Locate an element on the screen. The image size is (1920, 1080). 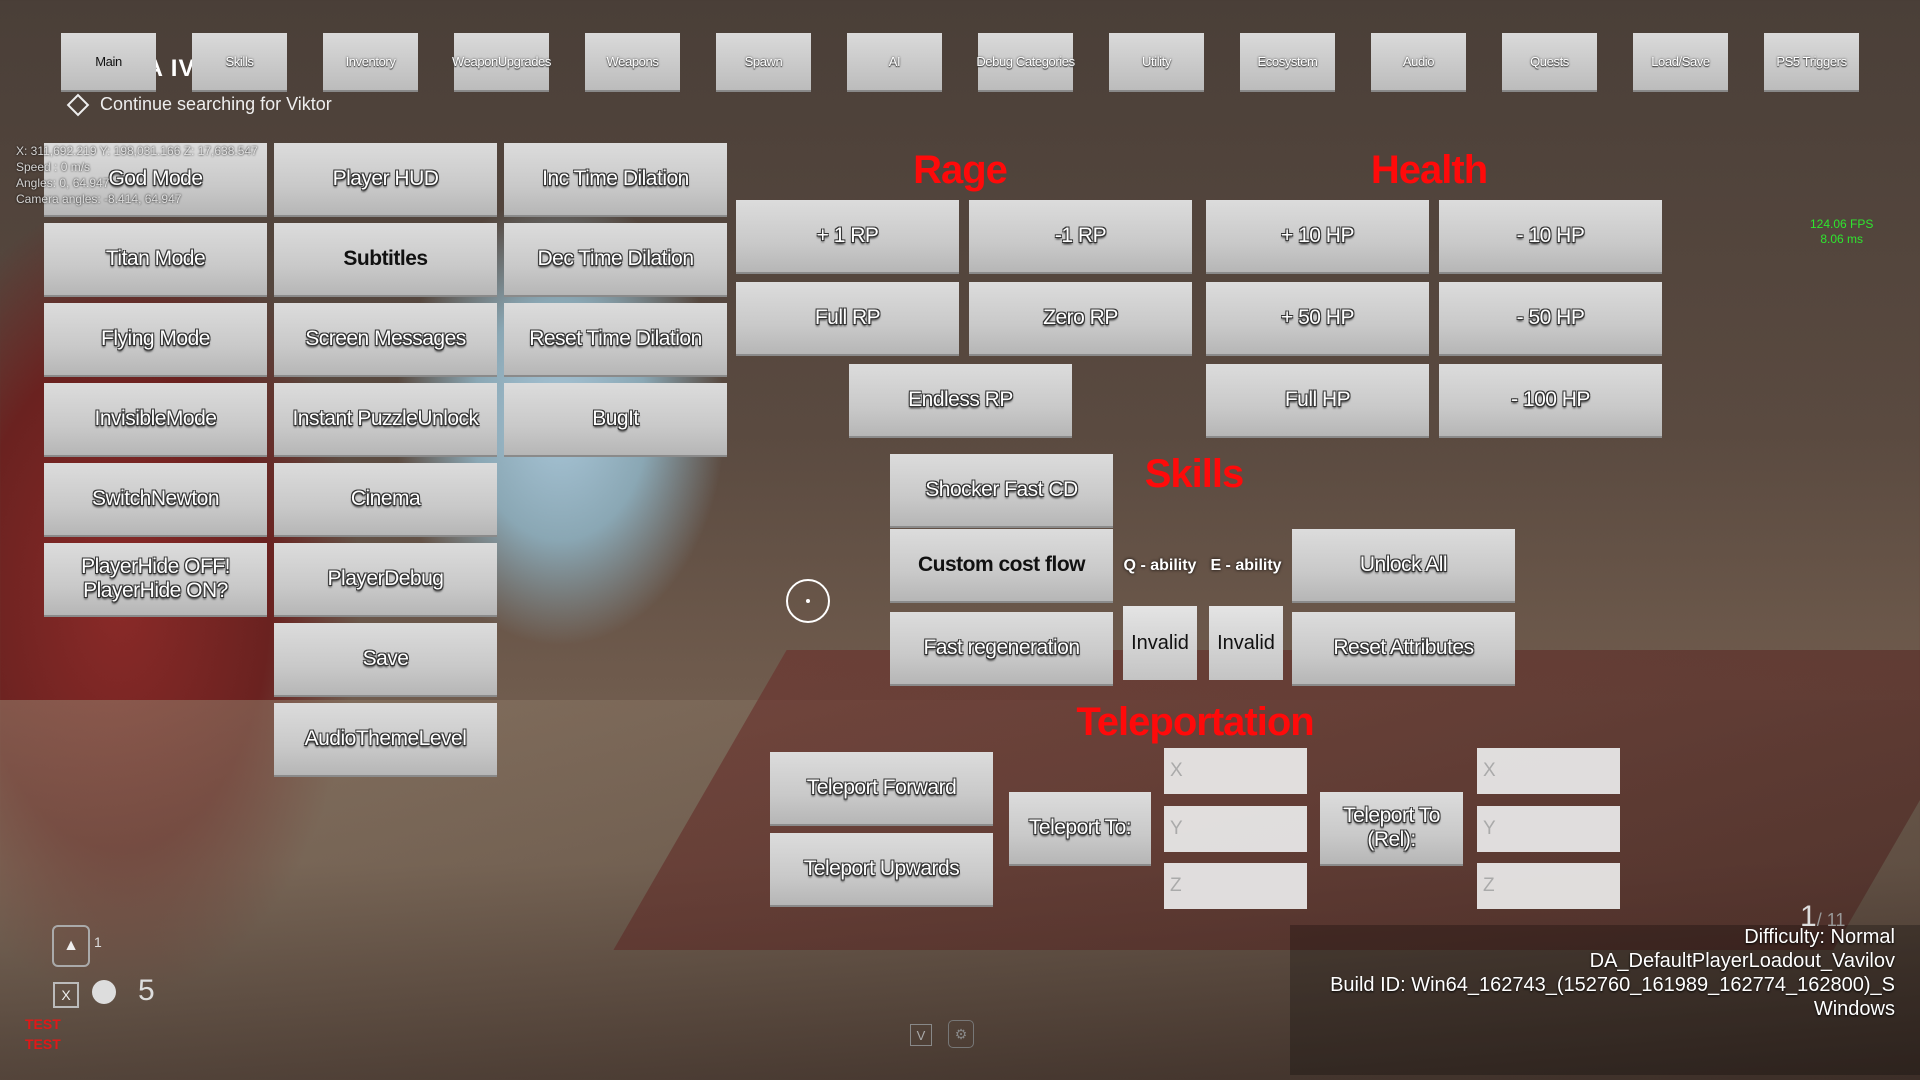
debug-speed: Speed : 0 m/s is located at coordinates (53, 167).